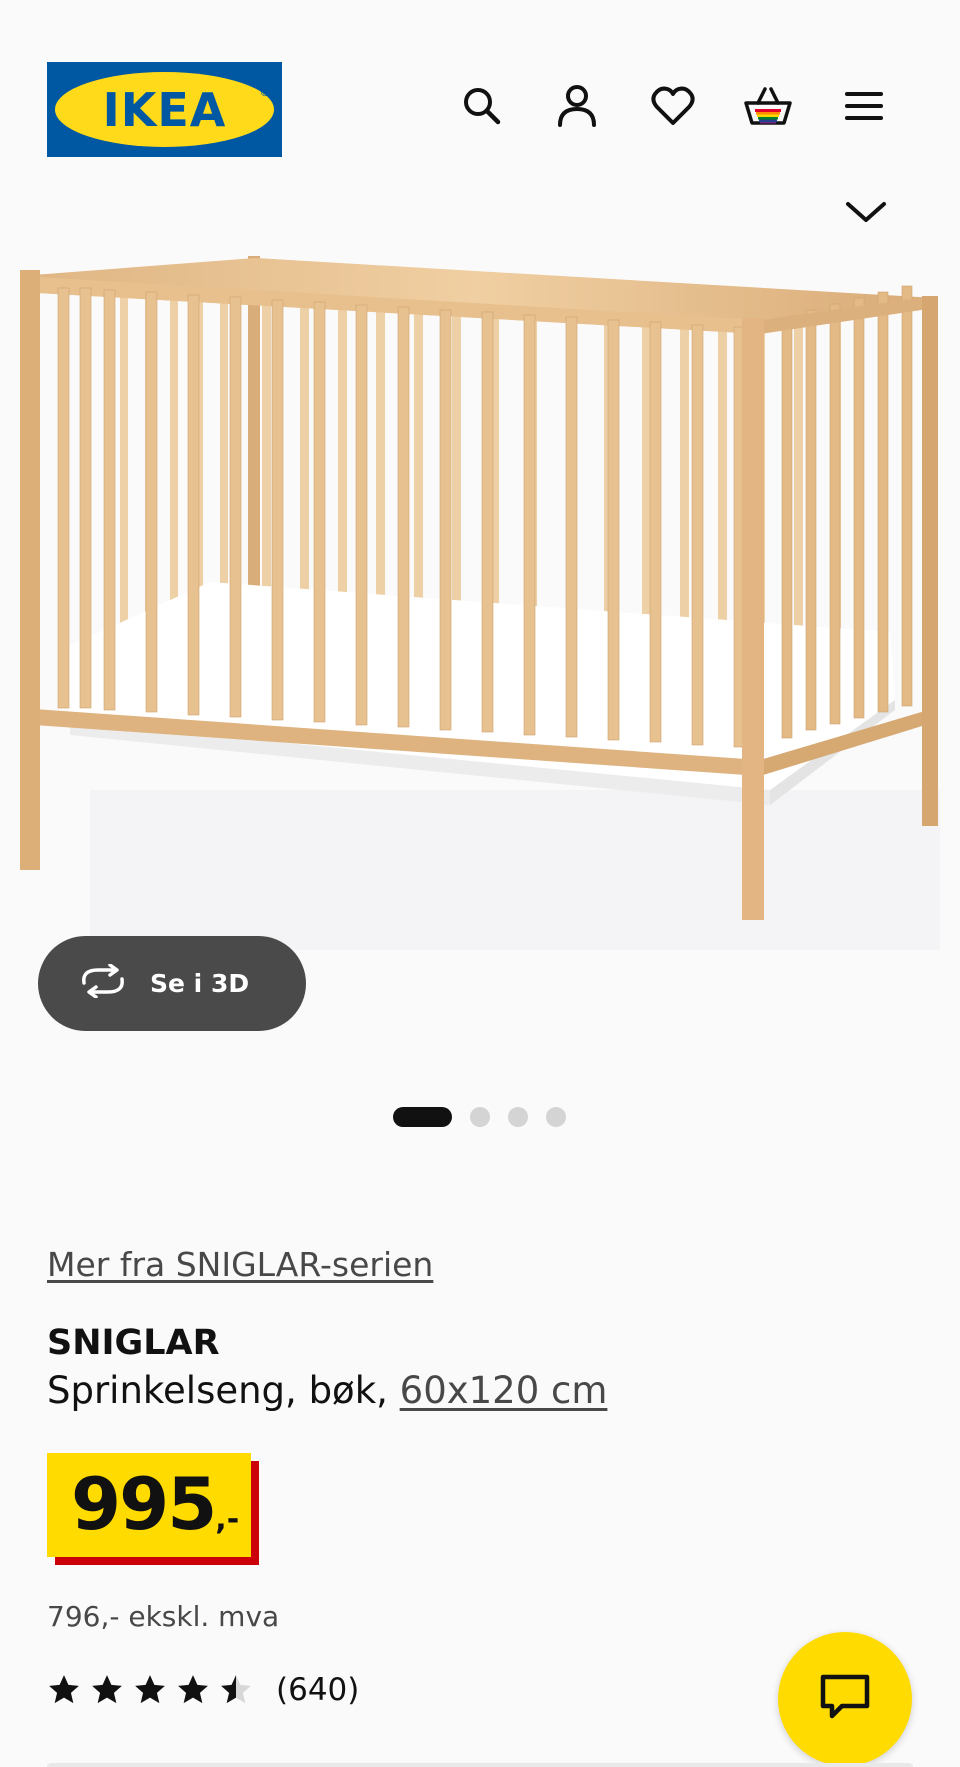 The width and height of the screenshot is (960, 1767). What do you see at coordinates (200, 983) in the screenshot?
I see `view-3d-label: Se i 3D` at bounding box center [200, 983].